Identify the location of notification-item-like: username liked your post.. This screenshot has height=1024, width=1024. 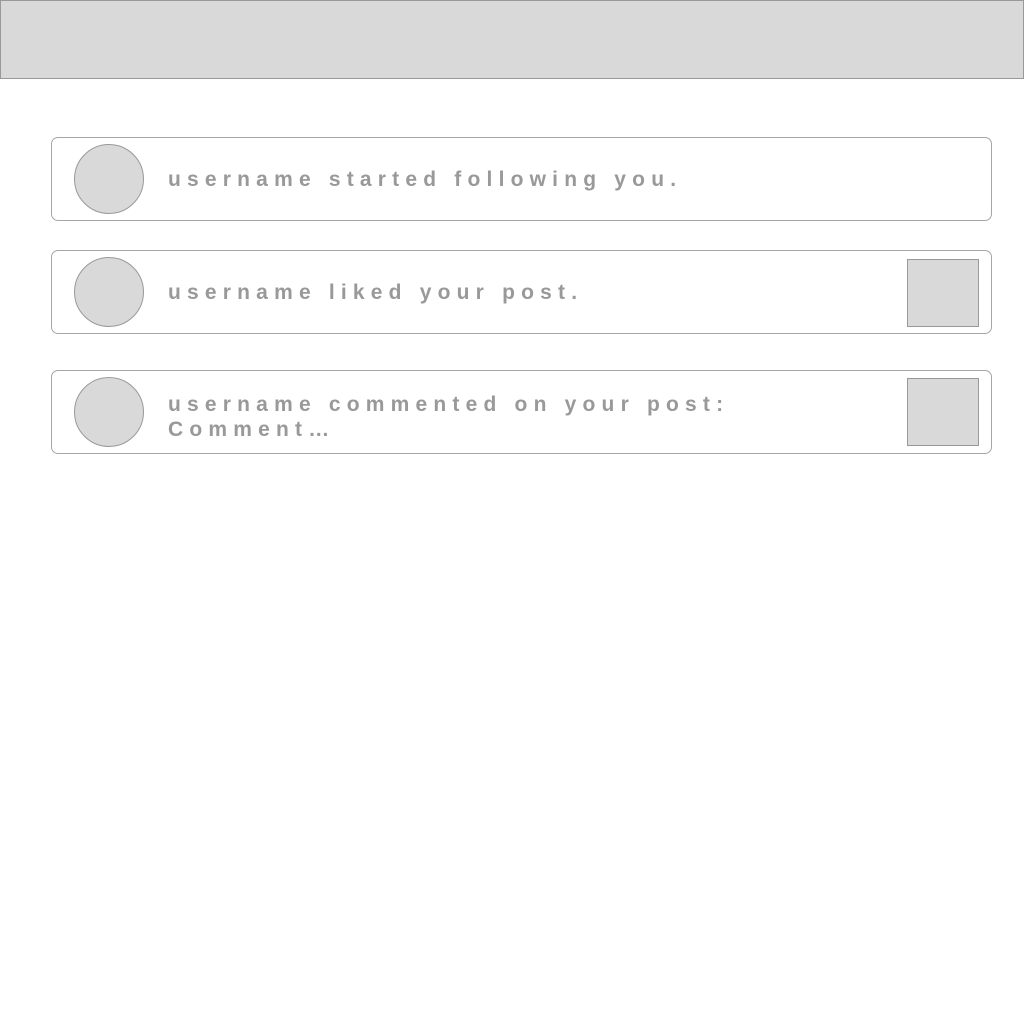
(521, 292).